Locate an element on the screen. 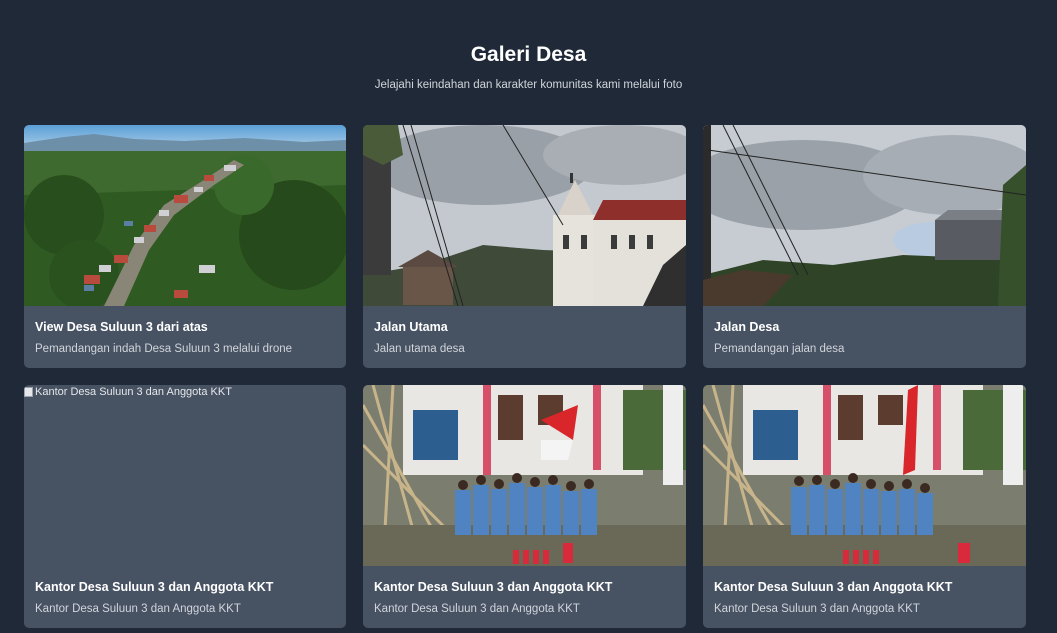  gallery-photo-broken: Kantor Desa Suluun 3 dan Anggota KKT is located at coordinates (185, 475).